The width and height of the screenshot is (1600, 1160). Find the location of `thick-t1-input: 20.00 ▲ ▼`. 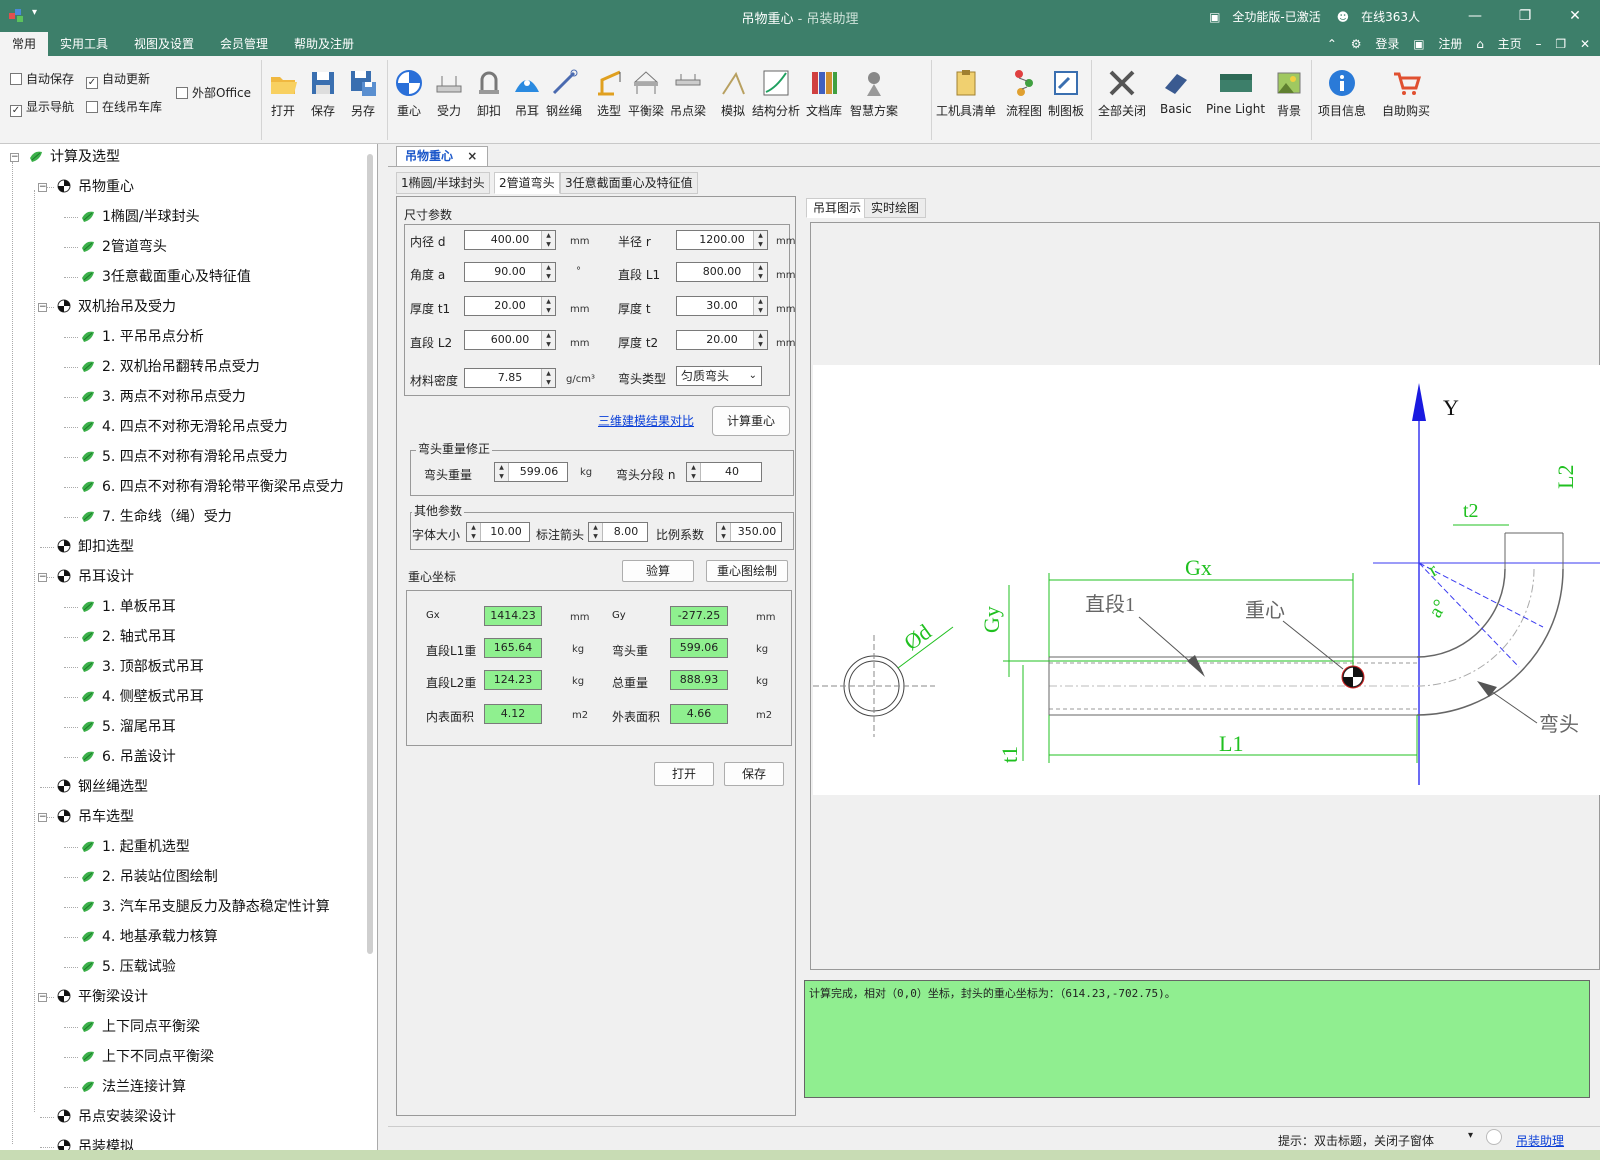

thick-t1-input: 20.00 ▲ ▼ is located at coordinates (510, 306).